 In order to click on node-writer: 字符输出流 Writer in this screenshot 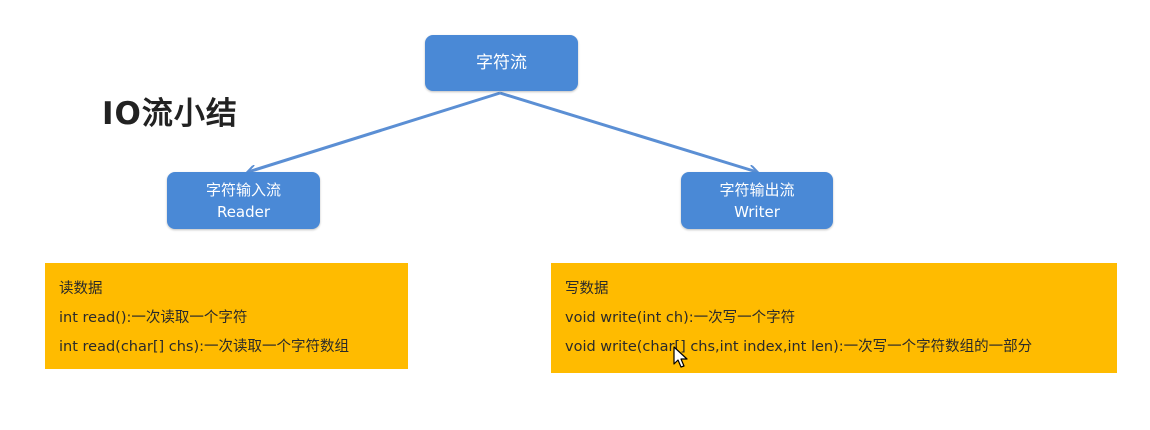, I will do `click(757, 200)`.